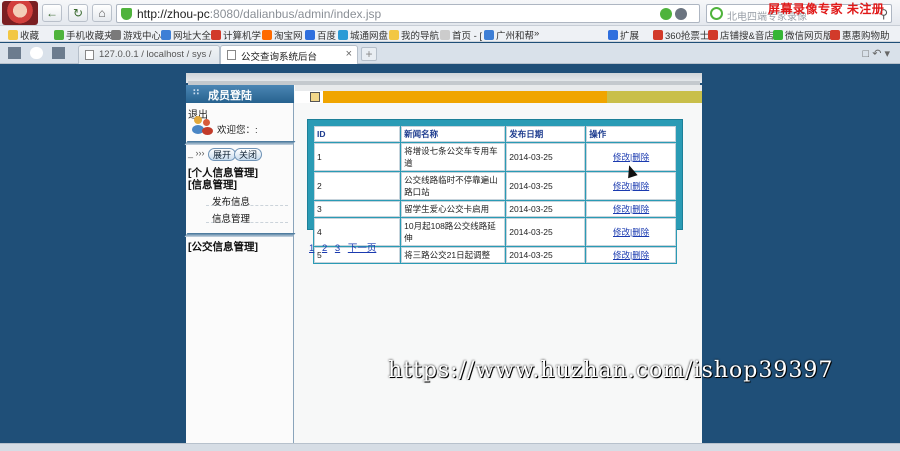 The height and width of the screenshot is (451, 900). What do you see at coordinates (453, 157) in the screenshot?
I see `cell-title: 将增设七条公交车专用车道` at bounding box center [453, 157].